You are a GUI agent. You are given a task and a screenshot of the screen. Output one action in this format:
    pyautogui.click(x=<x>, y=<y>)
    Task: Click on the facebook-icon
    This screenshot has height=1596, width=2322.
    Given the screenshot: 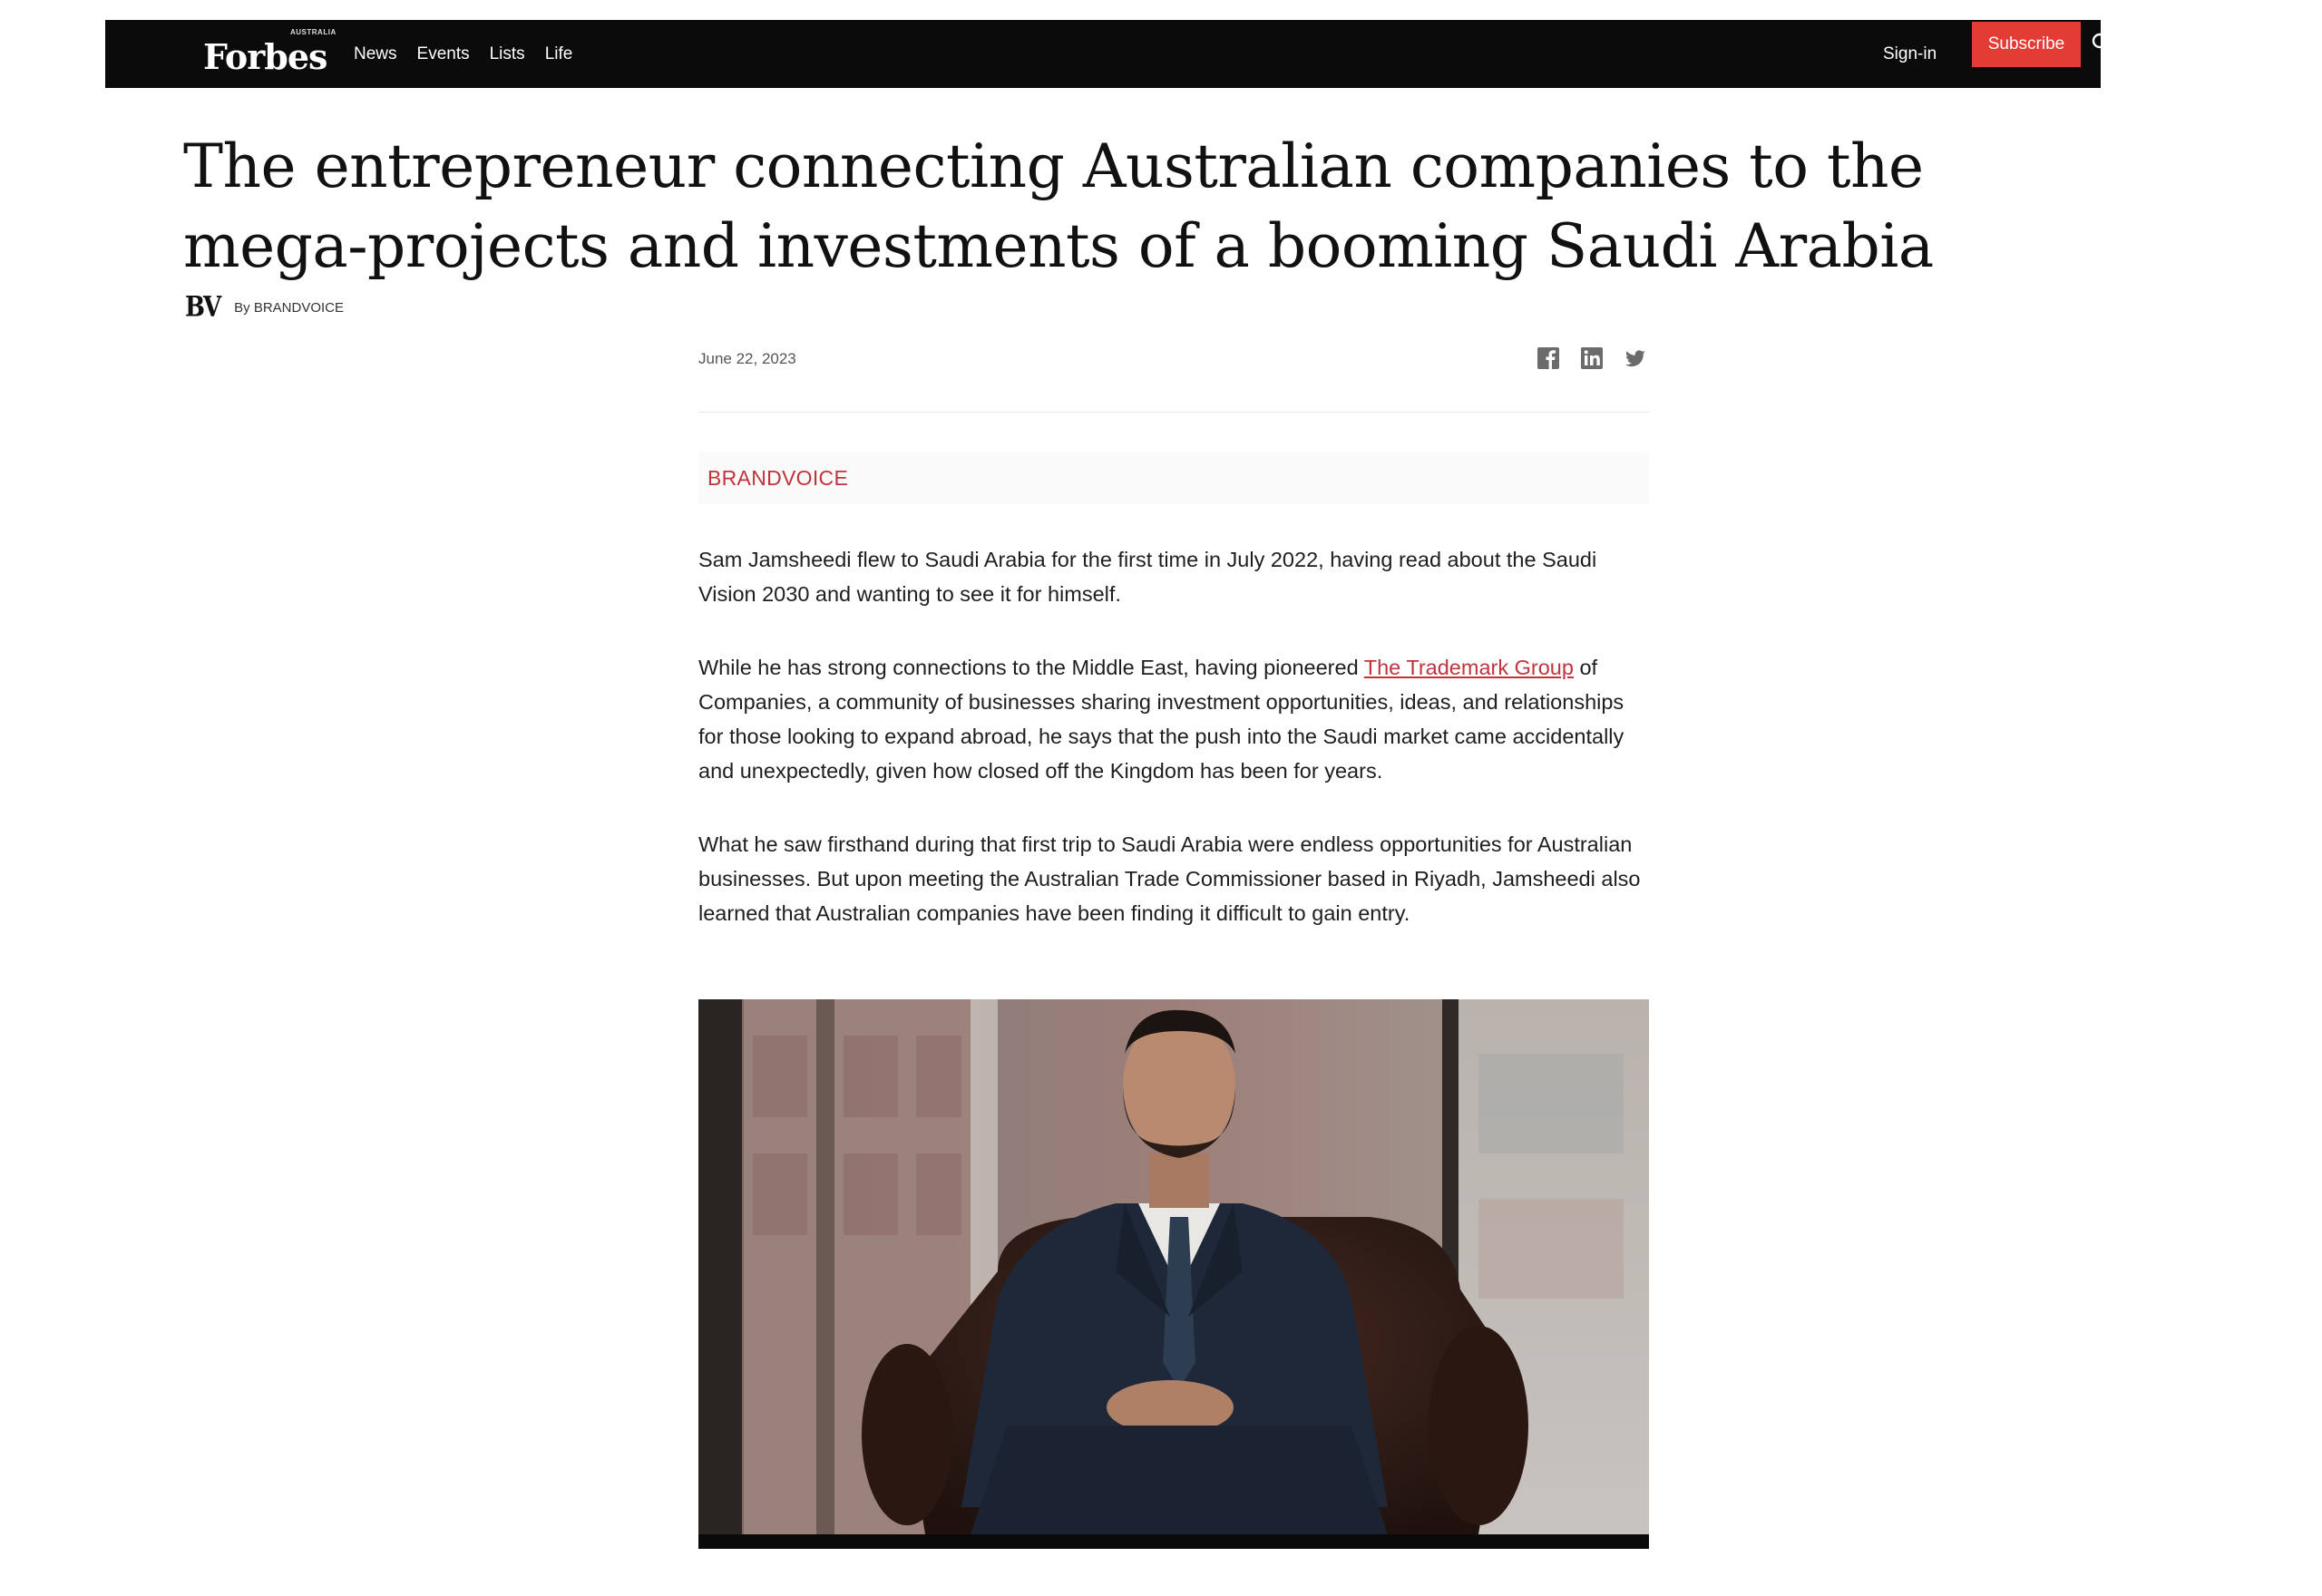 What is the action you would take?
    pyautogui.click(x=1548, y=358)
    